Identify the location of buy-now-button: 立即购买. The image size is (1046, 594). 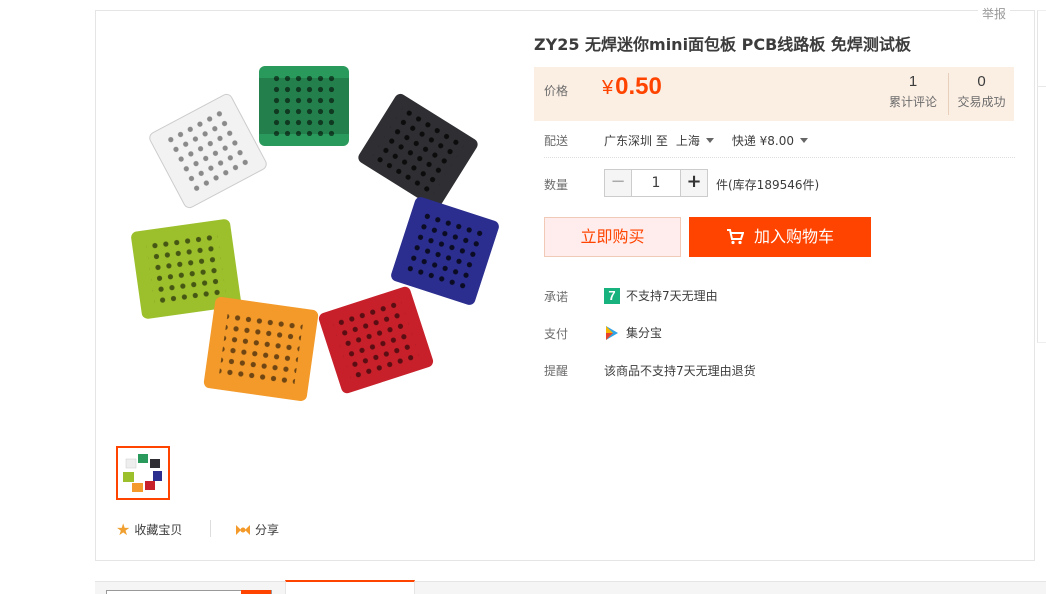
(612, 237).